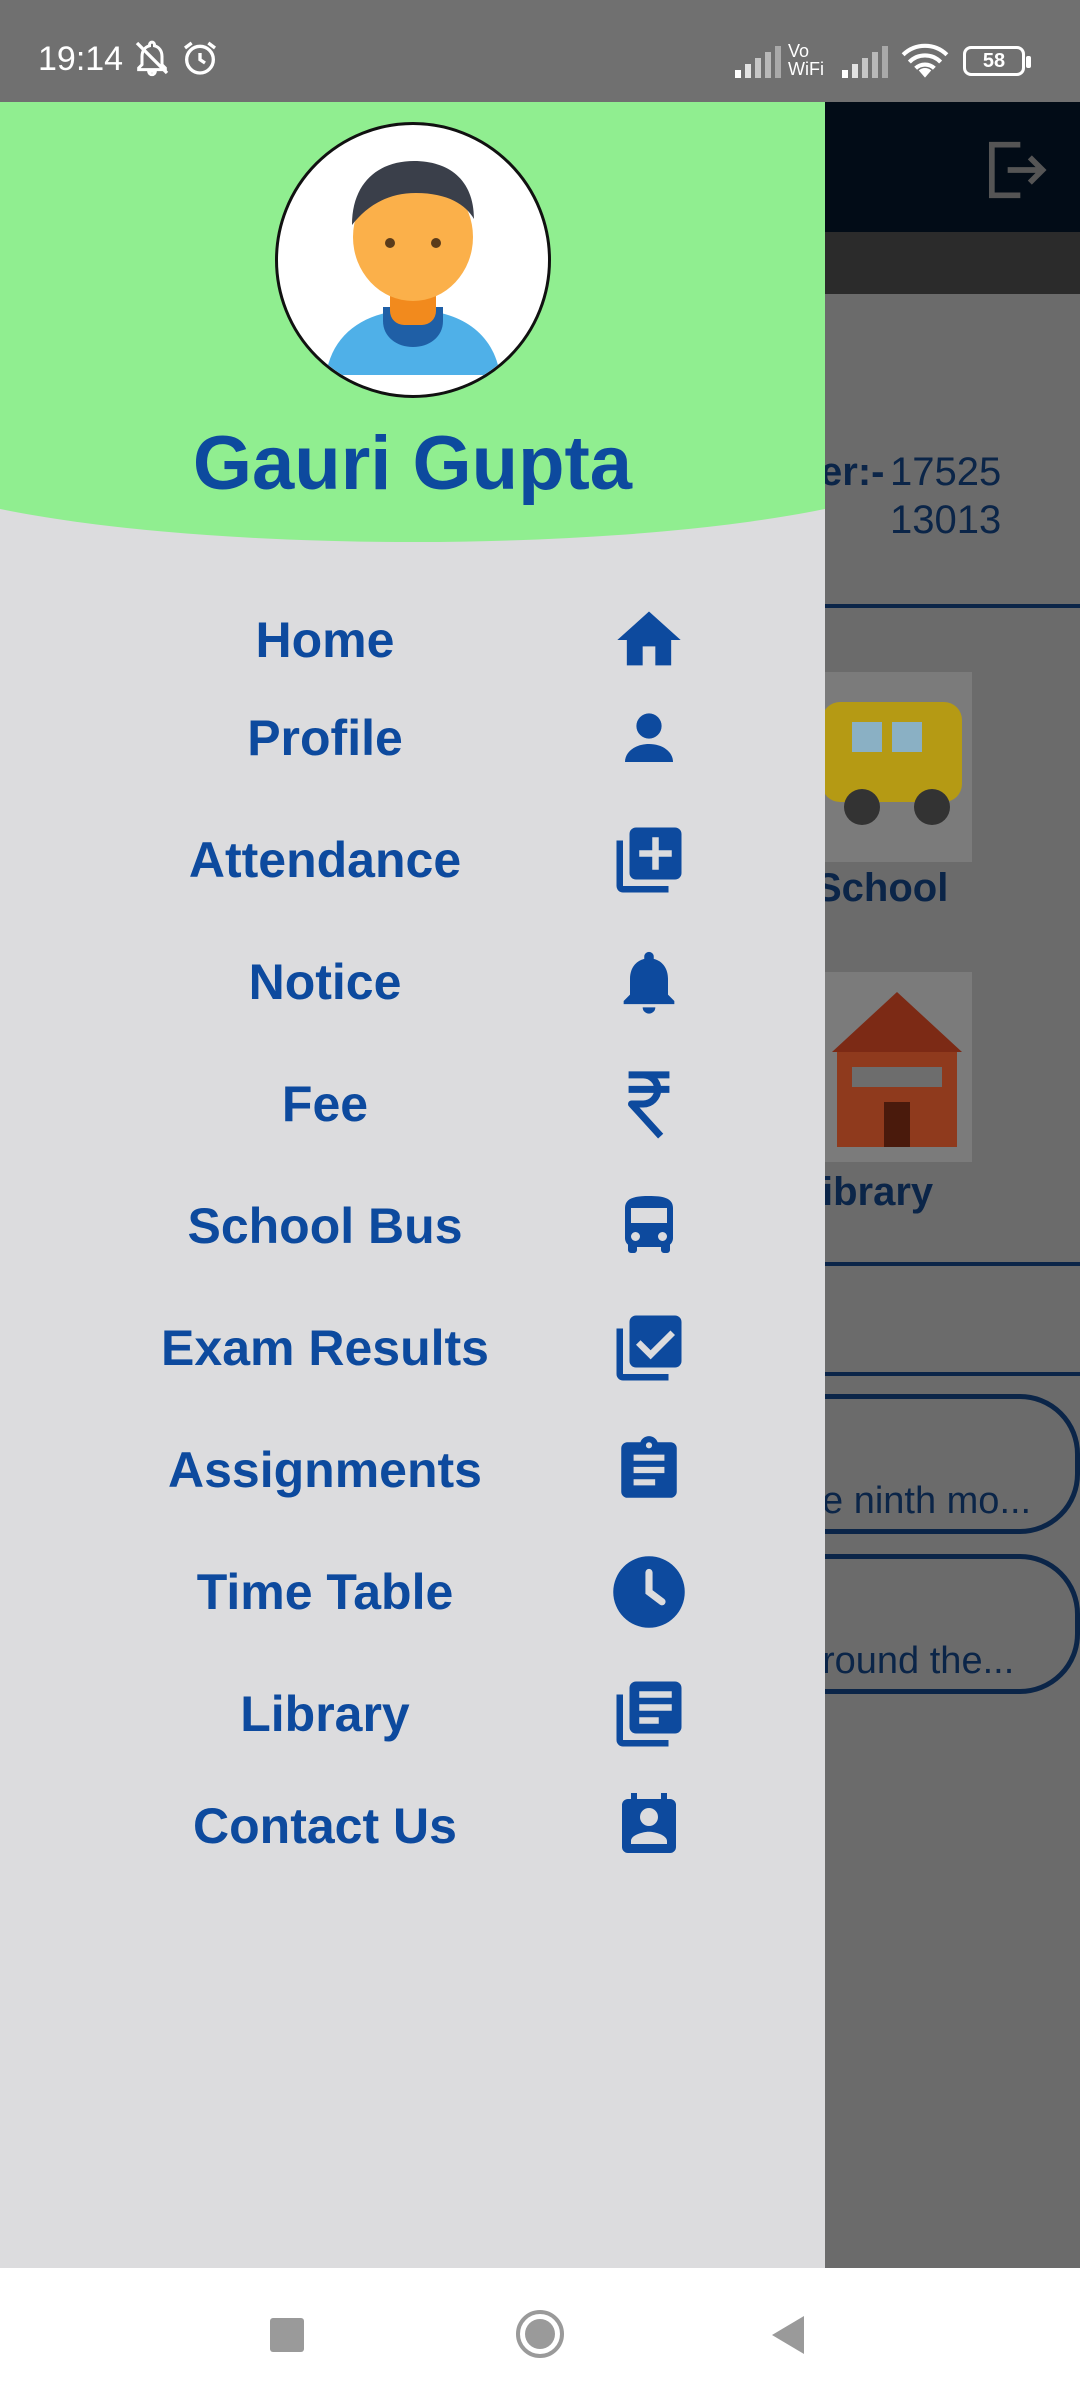 The image size is (1080, 2400). What do you see at coordinates (806, 69) in the screenshot?
I see `vowifi-bottom-text: WiFi` at bounding box center [806, 69].